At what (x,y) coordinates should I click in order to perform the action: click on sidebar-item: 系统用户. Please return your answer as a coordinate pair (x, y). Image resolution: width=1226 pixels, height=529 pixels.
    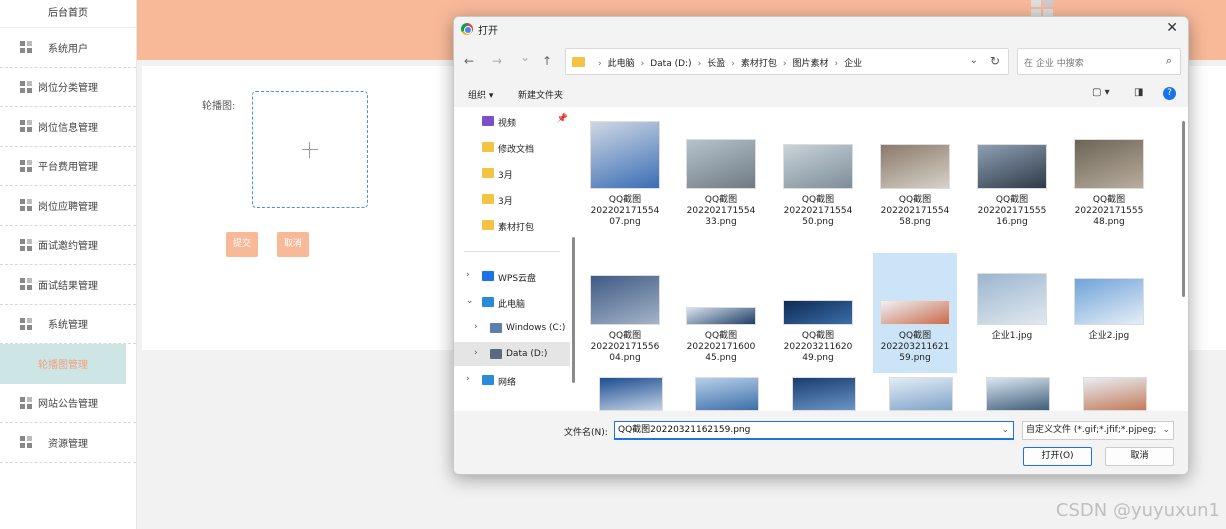
    Looking at the image, I should click on (68, 48).